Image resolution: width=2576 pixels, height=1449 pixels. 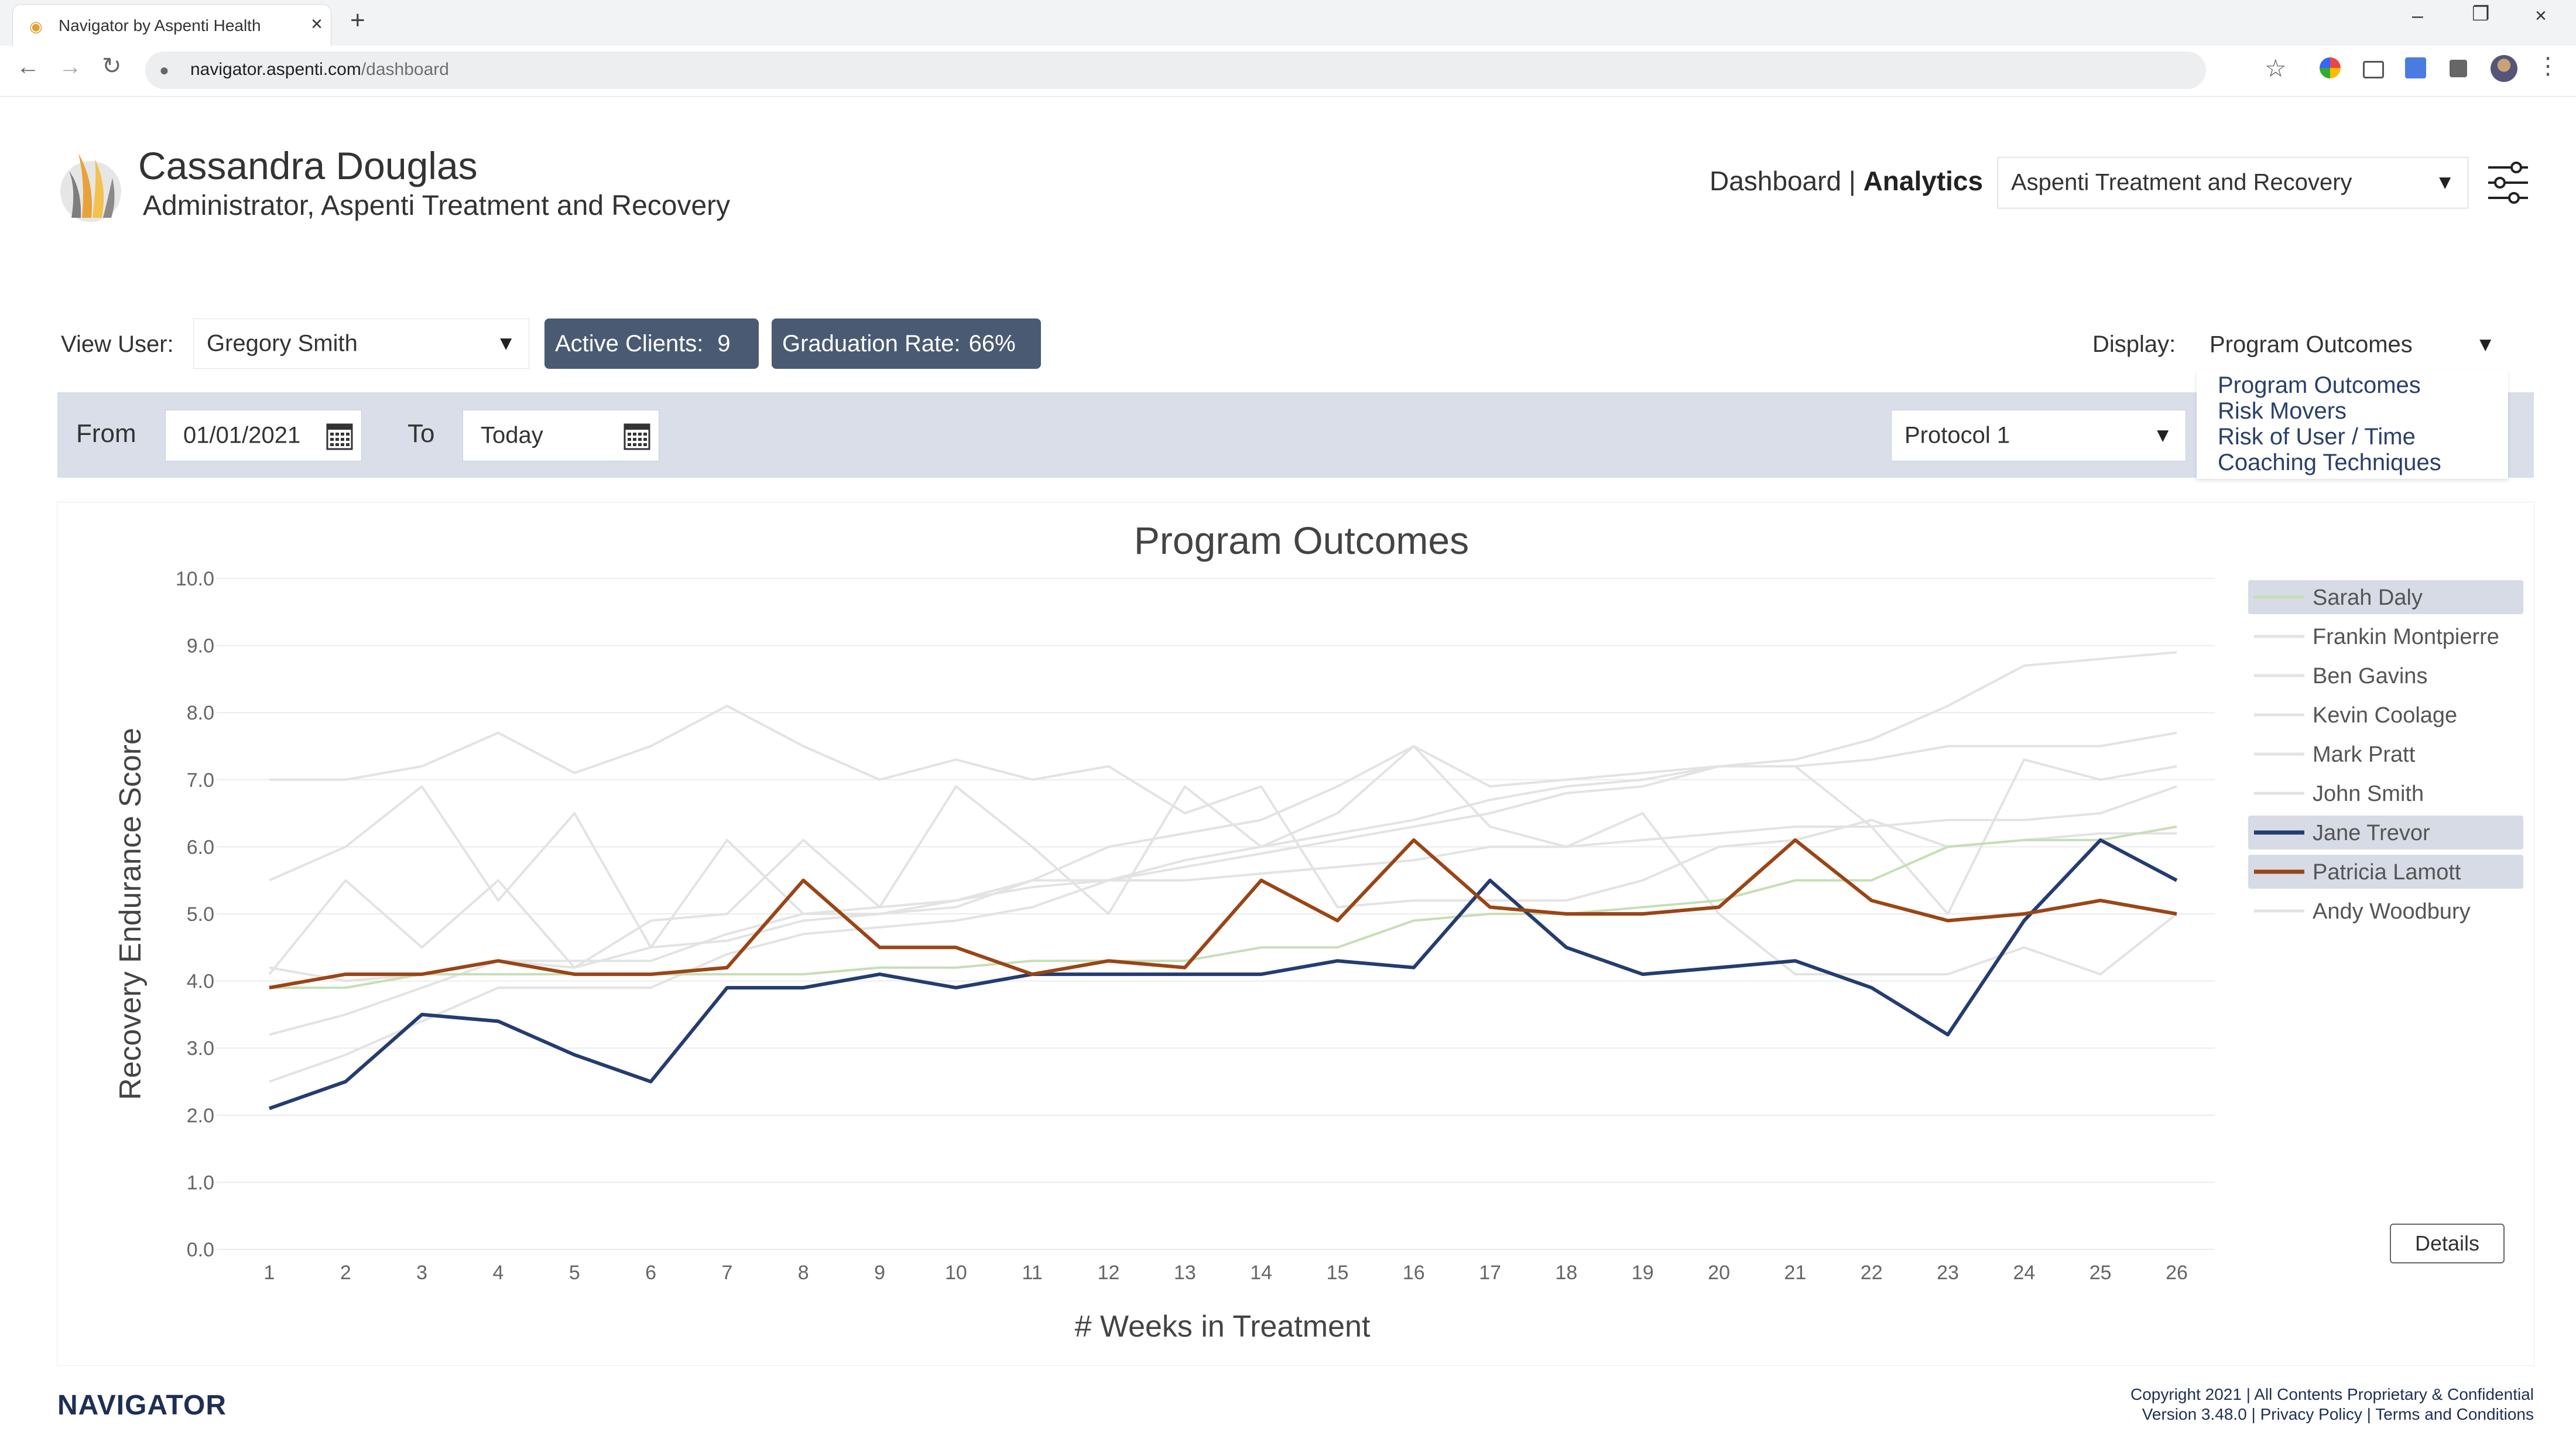 I want to click on display-select-value: Program Outcomes, so click(x=2311, y=344).